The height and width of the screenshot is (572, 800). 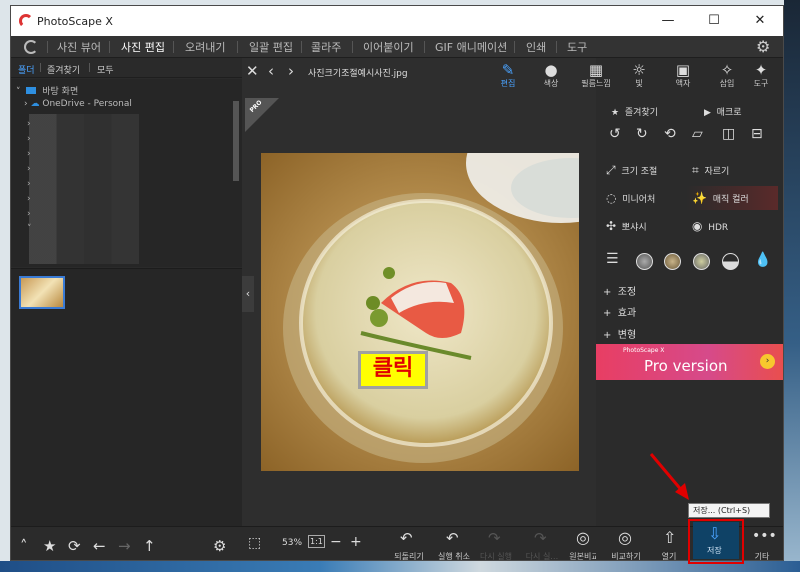 What do you see at coordinates (236, 141) in the screenshot?
I see `tree-scrollbar` at bounding box center [236, 141].